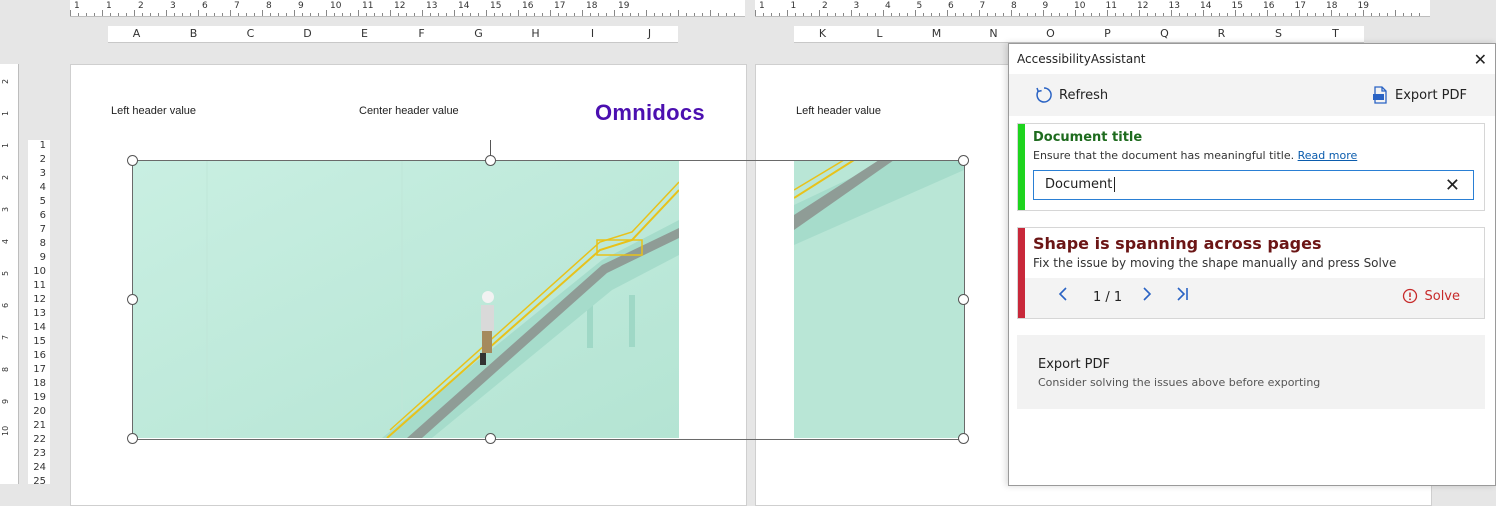  Describe the element at coordinates (1088, 137) in the screenshot. I see `document-title-heading: Document title` at that location.